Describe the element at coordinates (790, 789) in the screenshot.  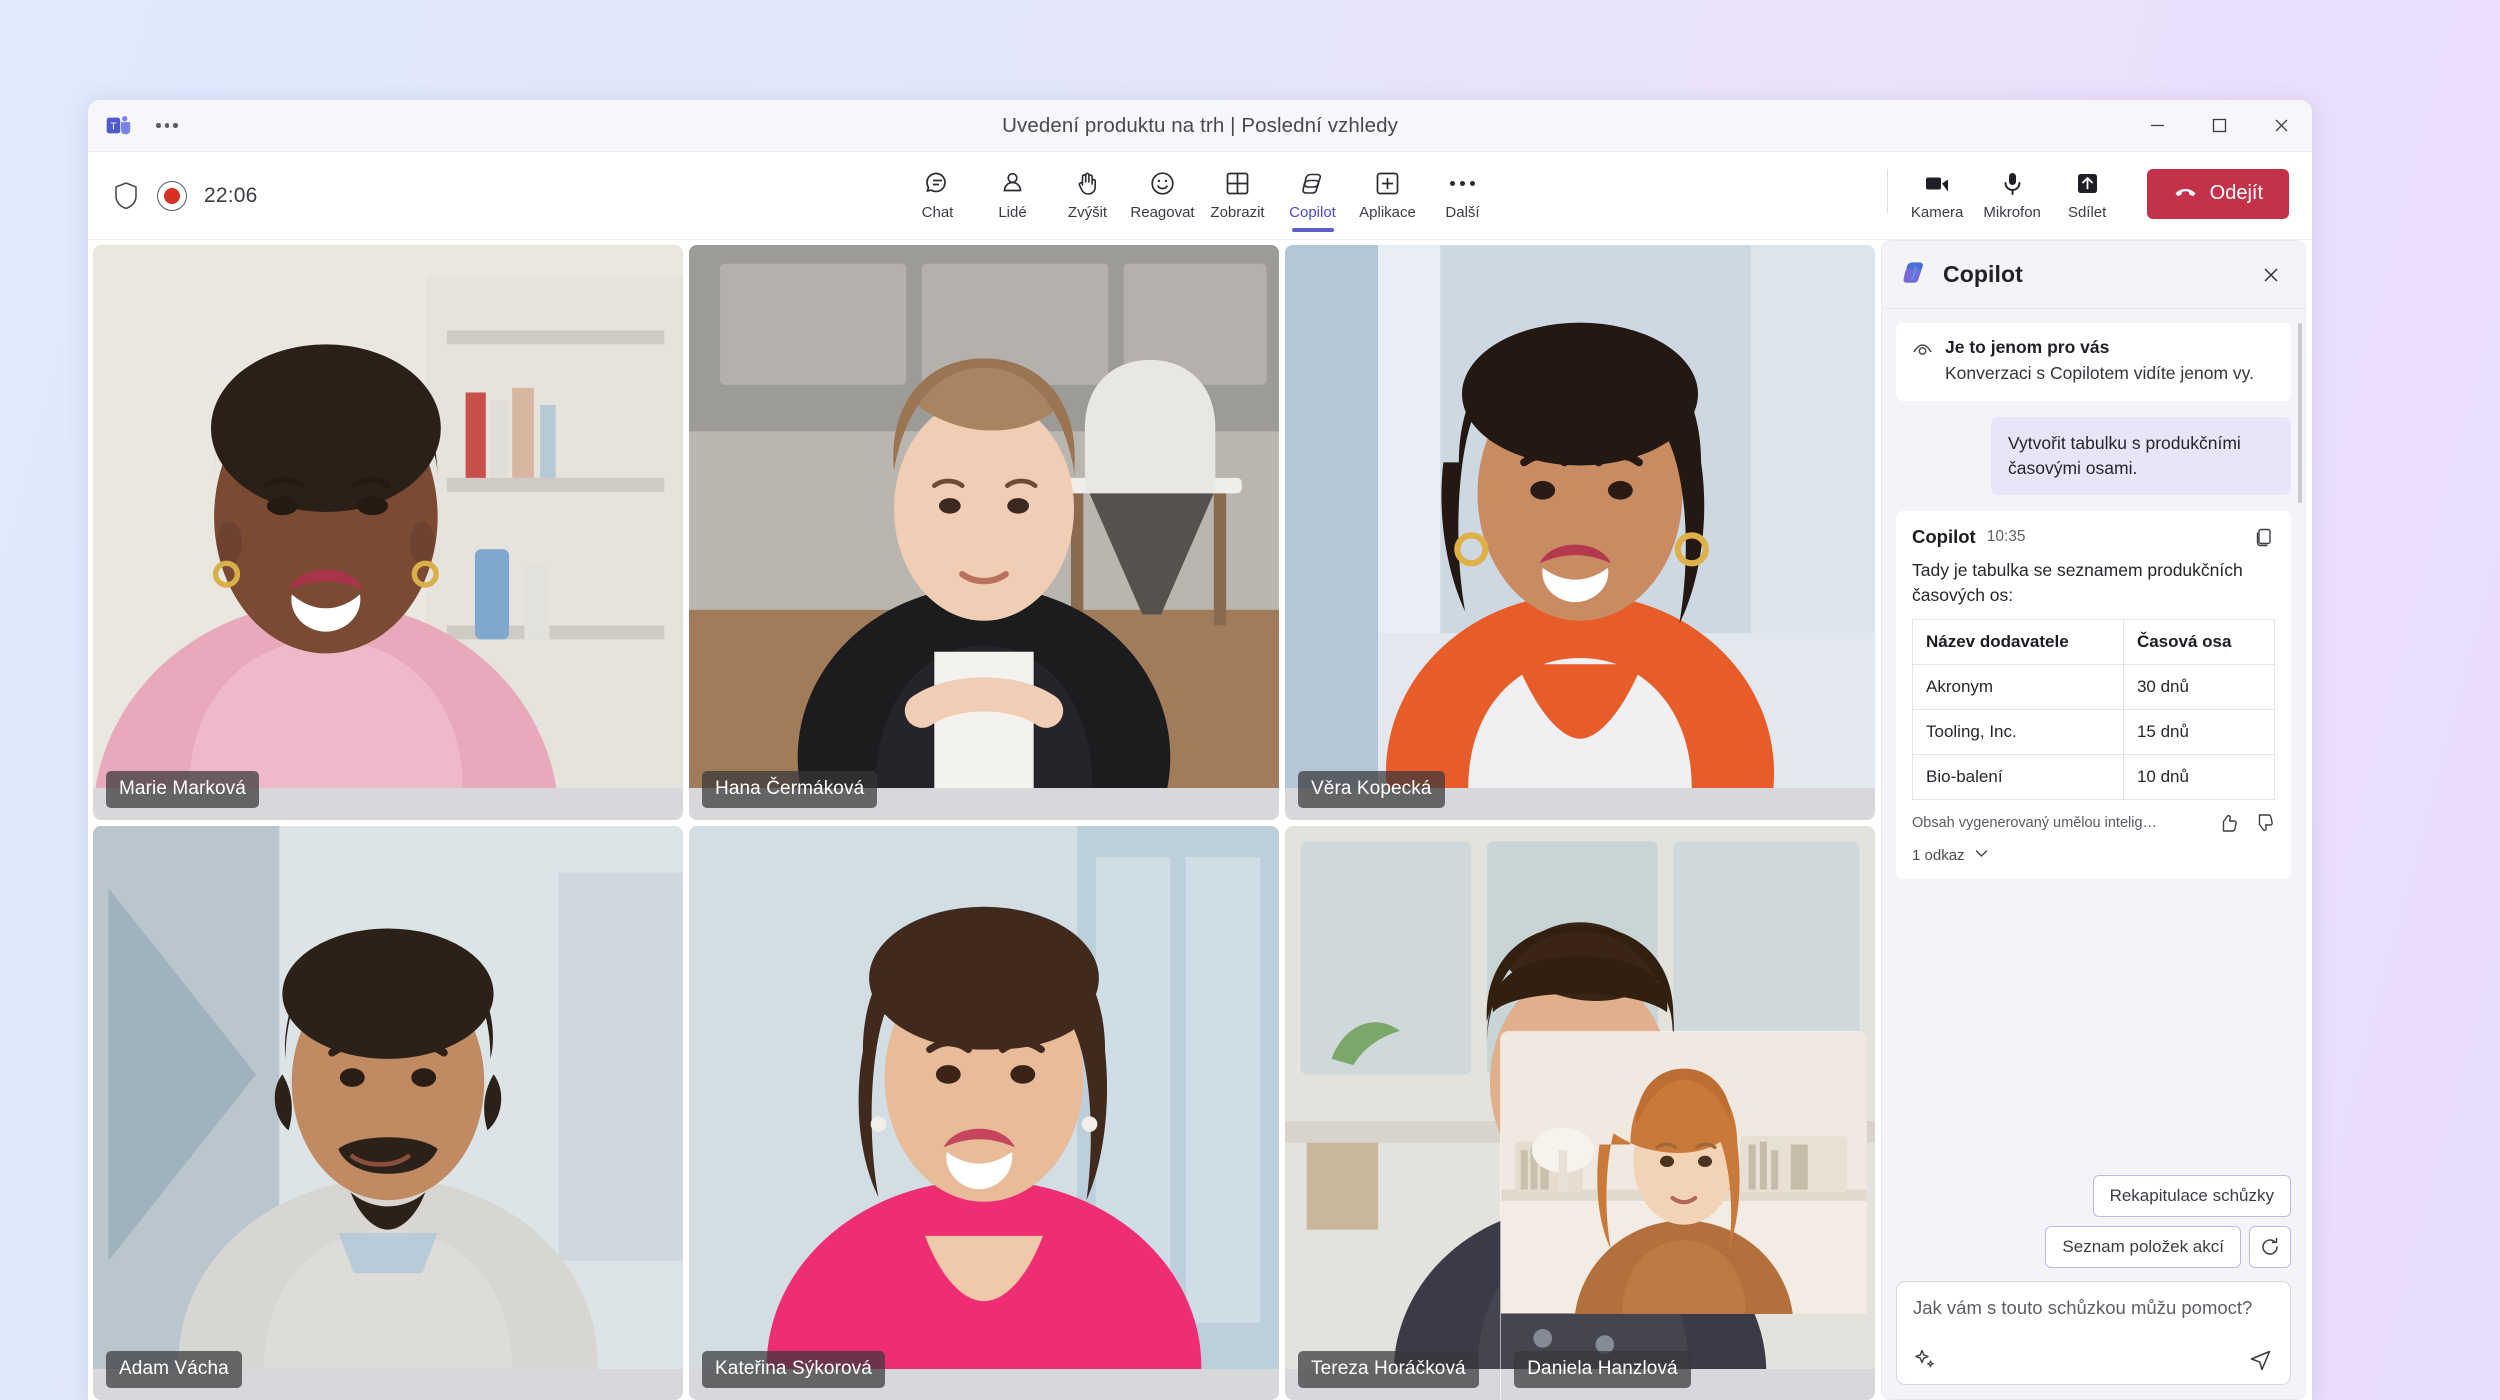
I see `participant-name-badge: Hana Čermáková` at that location.